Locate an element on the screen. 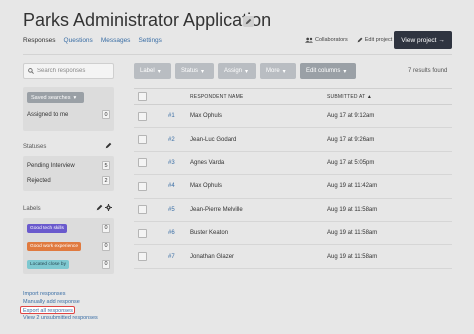  more-dropdown: More ▾ is located at coordinates (278, 71).